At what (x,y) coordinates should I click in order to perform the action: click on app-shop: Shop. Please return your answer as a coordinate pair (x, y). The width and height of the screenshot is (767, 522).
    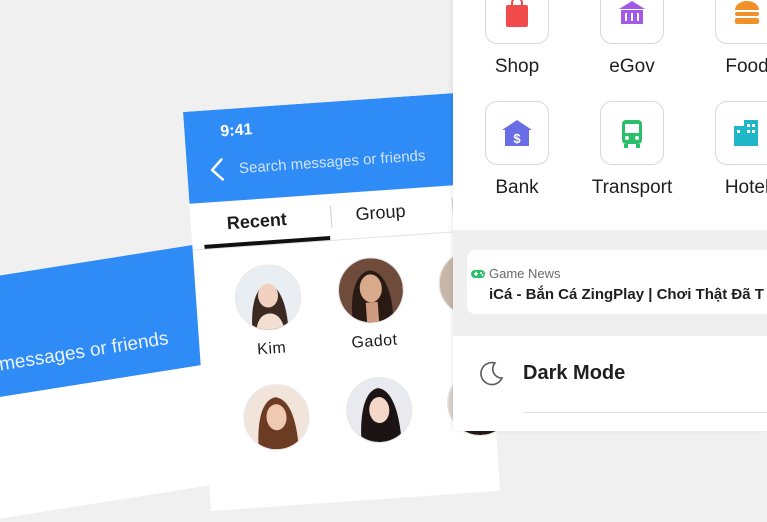
    Looking at the image, I should click on (517, 39).